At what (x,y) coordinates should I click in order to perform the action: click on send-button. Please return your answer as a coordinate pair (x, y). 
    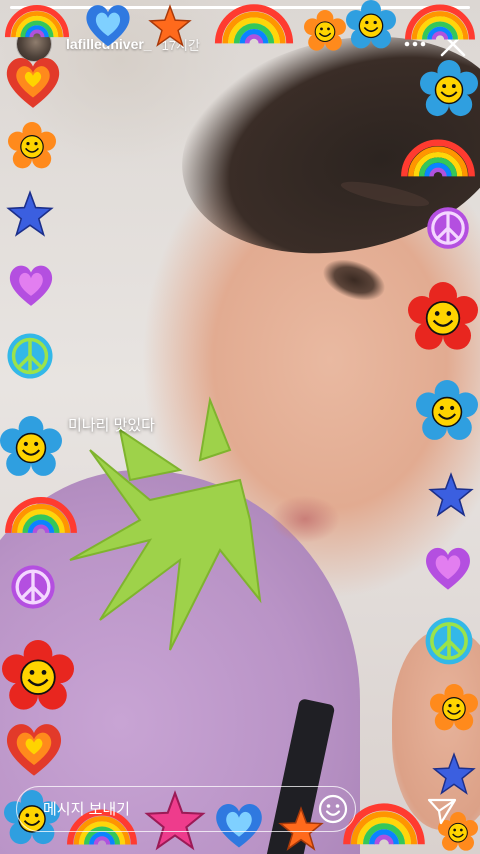
    Looking at the image, I should click on (442, 811).